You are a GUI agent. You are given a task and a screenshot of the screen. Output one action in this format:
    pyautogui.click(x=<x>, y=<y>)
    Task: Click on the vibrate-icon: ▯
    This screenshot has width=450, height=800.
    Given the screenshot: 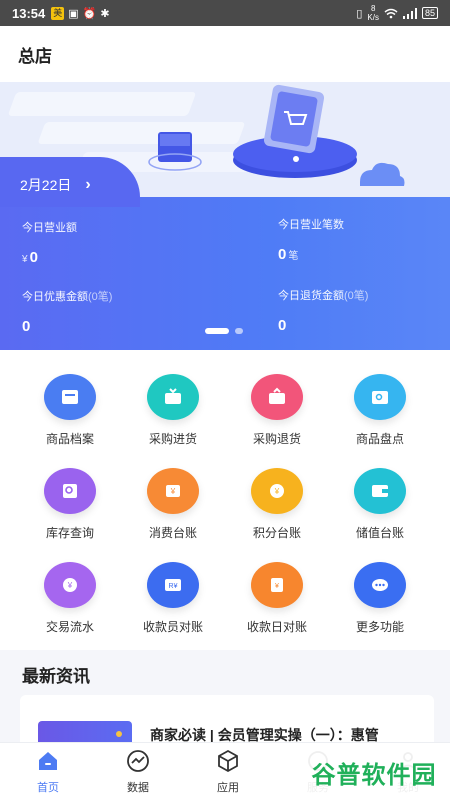 What is the action you would take?
    pyautogui.click(x=359, y=13)
    